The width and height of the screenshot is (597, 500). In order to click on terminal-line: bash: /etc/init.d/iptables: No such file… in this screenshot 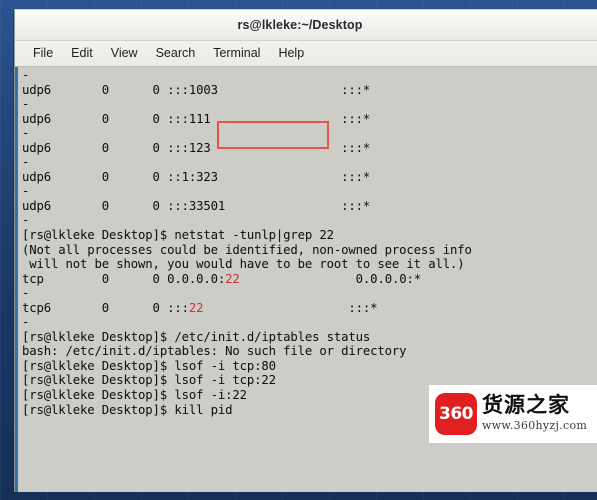, I will do `click(214, 351)`.